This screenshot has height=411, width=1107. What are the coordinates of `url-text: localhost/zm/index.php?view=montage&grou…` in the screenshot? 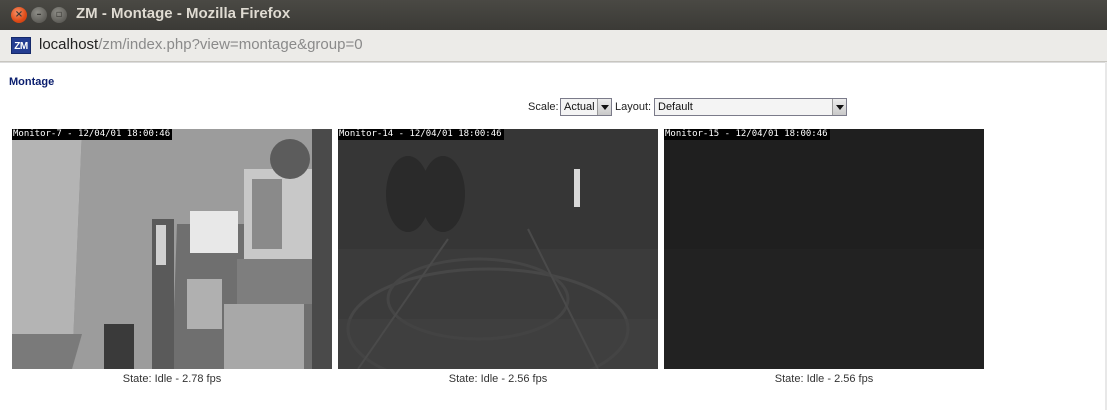 It's located at (201, 44).